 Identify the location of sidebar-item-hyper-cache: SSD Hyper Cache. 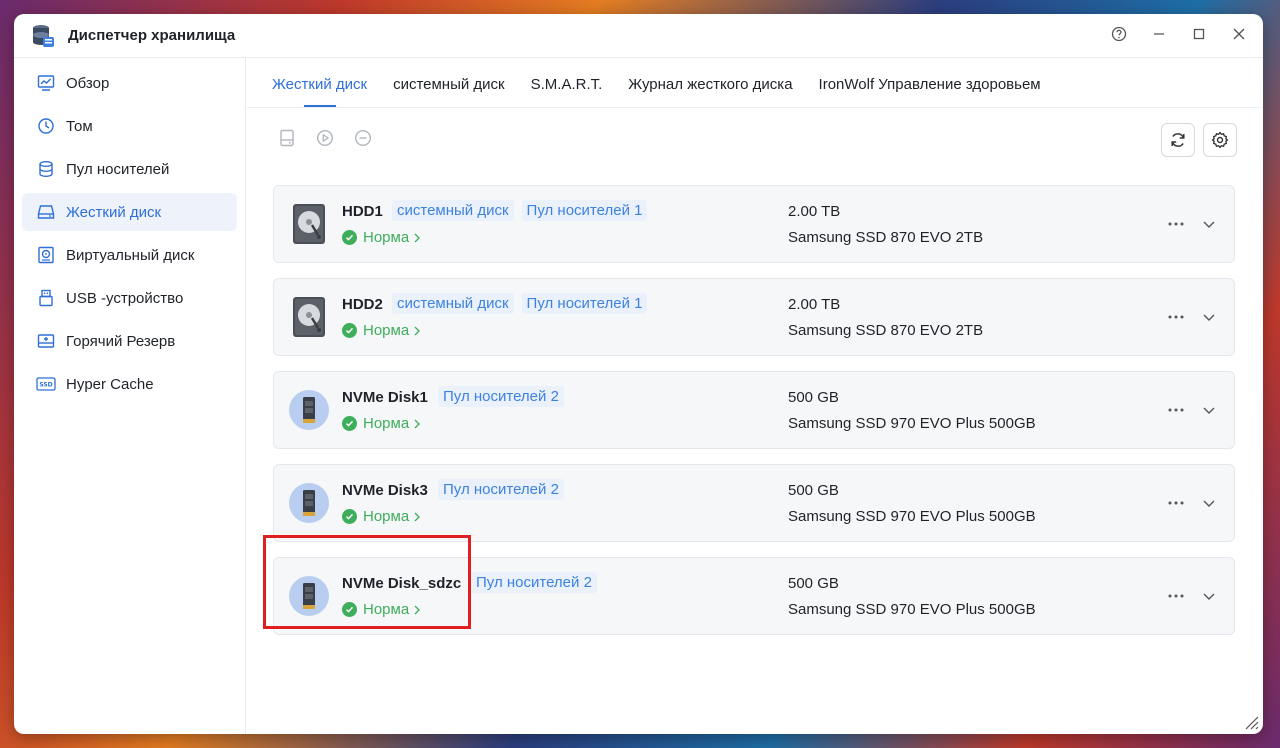
(129, 384).